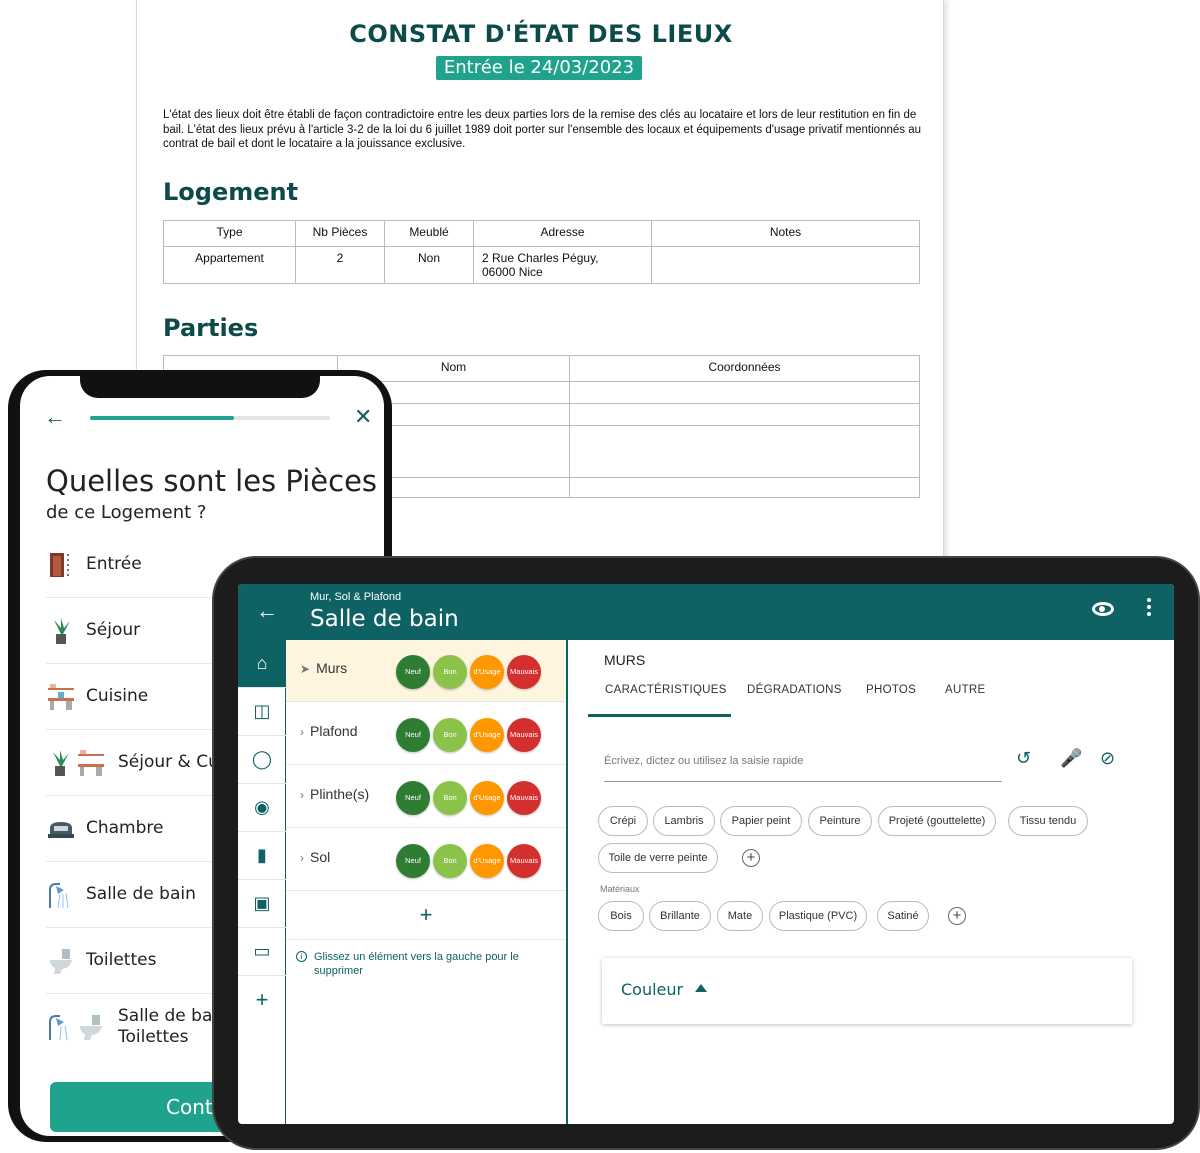 The height and width of the screenshot is (1153, 1200). I want to click on toilet-icon, so click(61, 961).